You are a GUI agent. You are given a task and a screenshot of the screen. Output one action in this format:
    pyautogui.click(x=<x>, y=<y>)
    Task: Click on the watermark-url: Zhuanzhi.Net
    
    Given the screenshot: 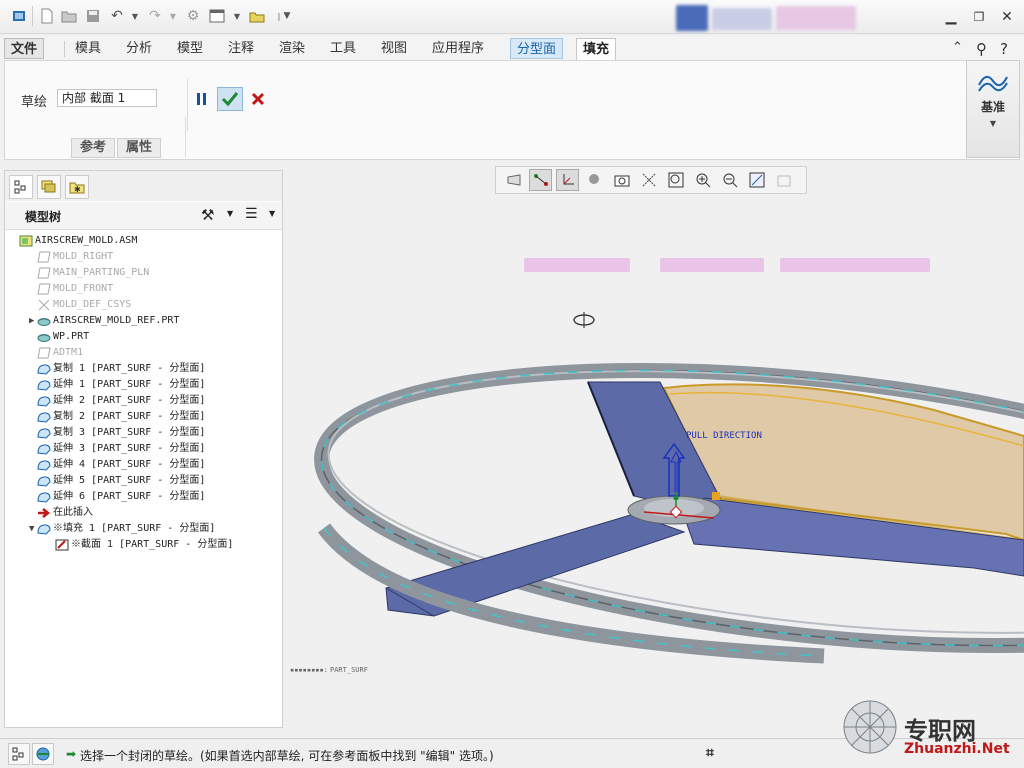 What is the action you would take?
    pyautogui.click(x=957, y=749)
    